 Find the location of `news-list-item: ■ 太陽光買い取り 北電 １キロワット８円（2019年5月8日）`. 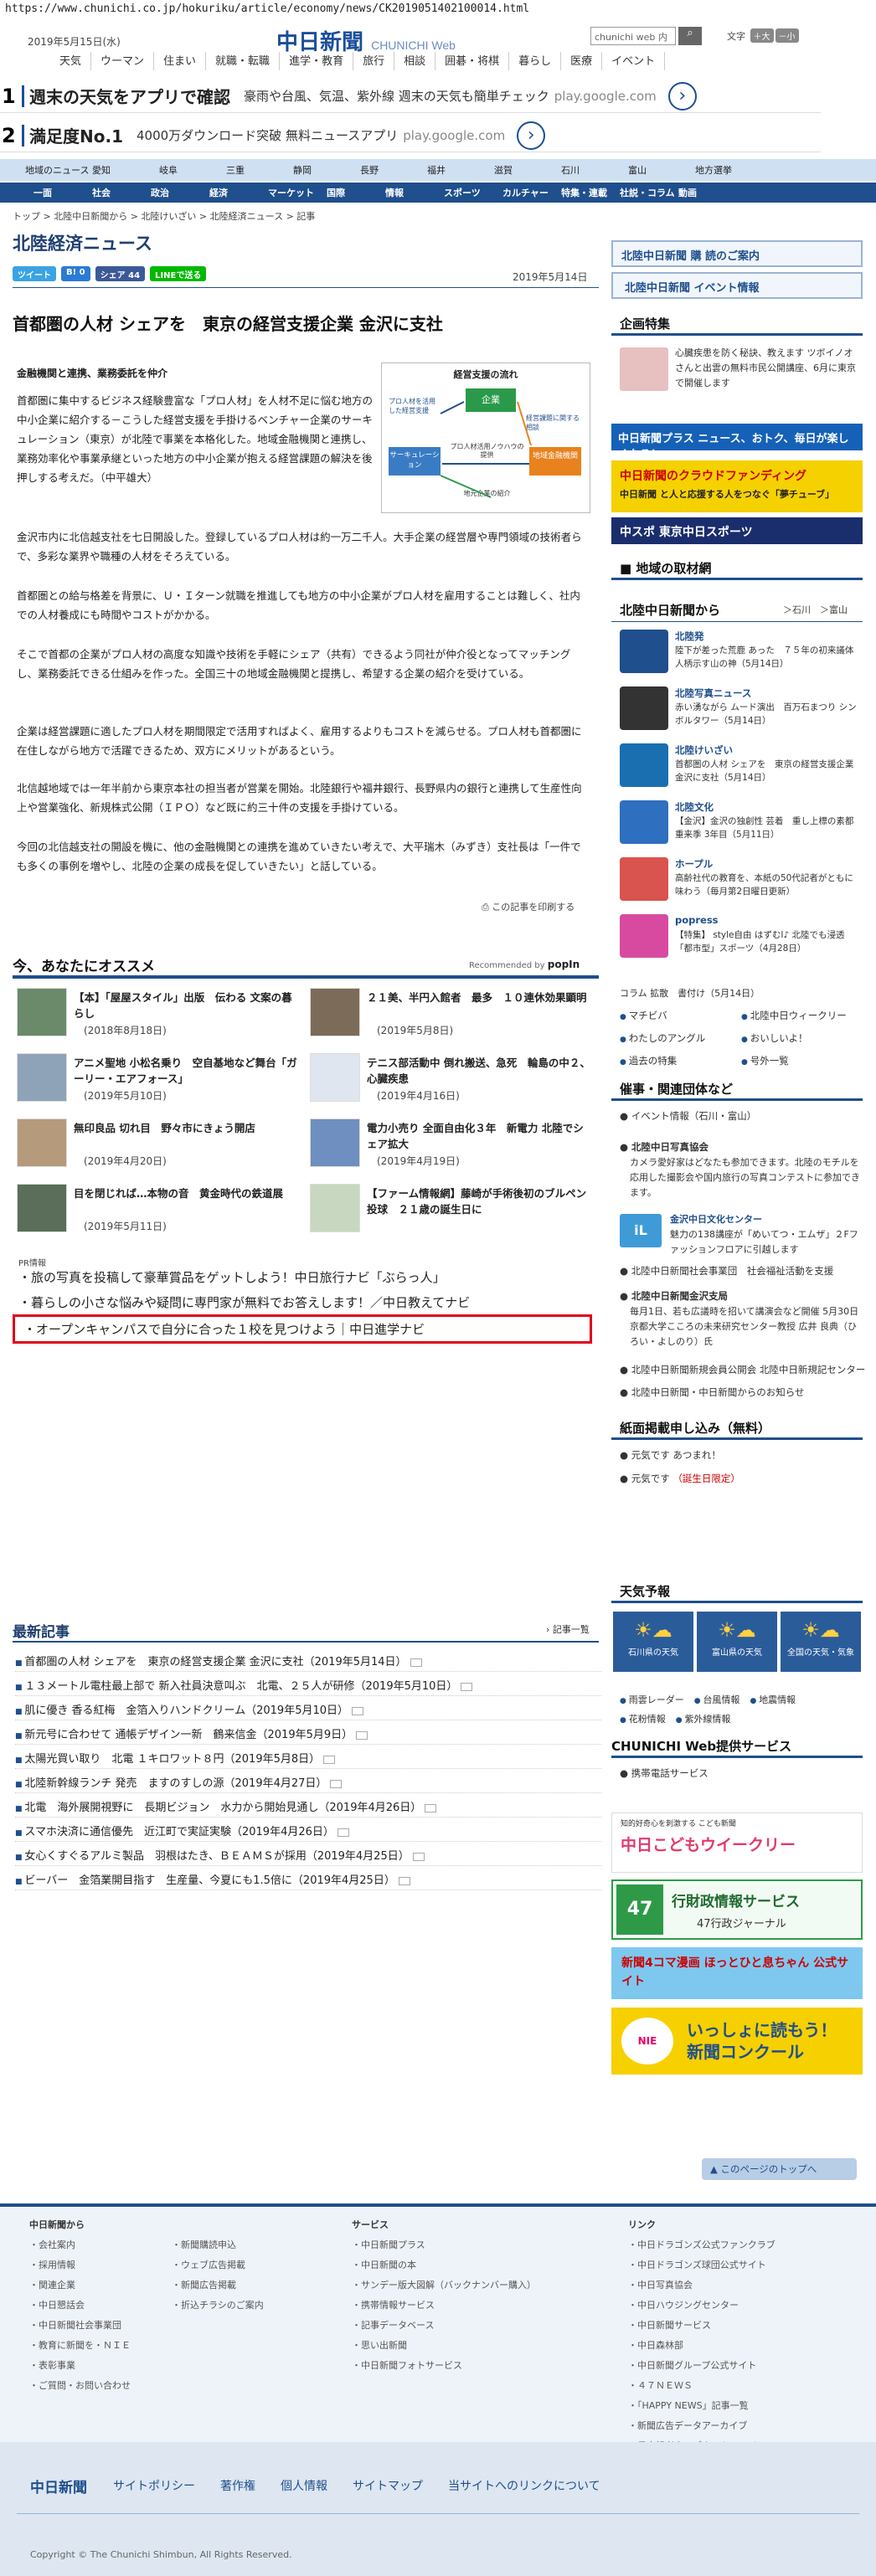

news-list-item: ■ 太陽光買い取り 北電 １キロワット８円（2019年5月8日） is located at coordinates (308, 1757).